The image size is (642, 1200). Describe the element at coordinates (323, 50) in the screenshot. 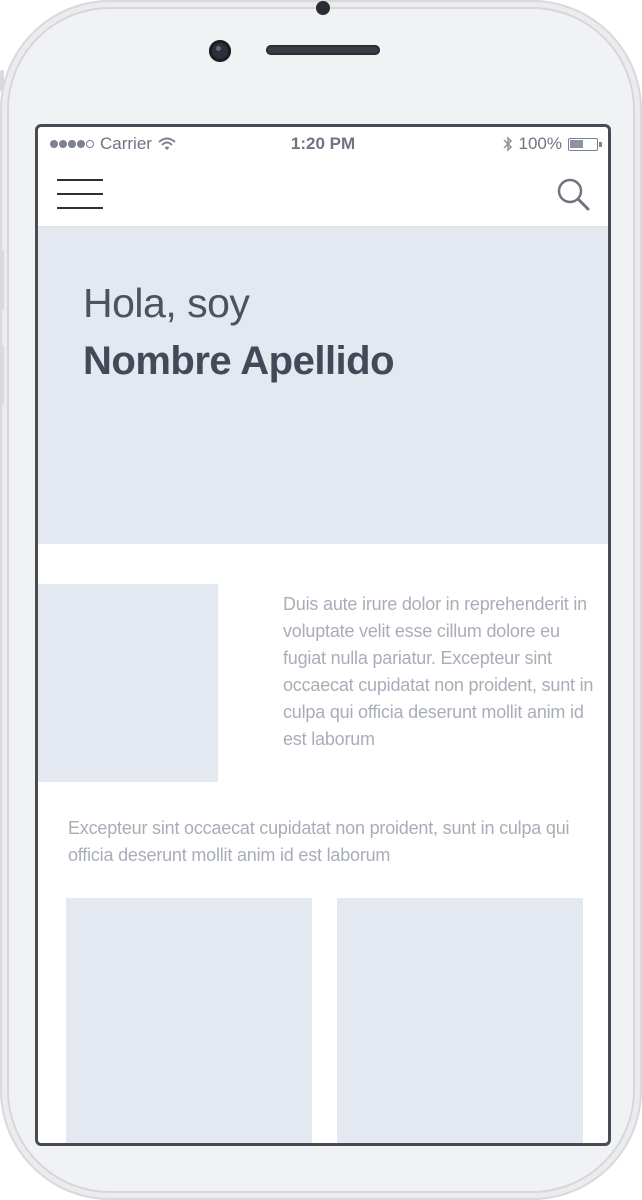

I see `earpiece-speaker` at that location.